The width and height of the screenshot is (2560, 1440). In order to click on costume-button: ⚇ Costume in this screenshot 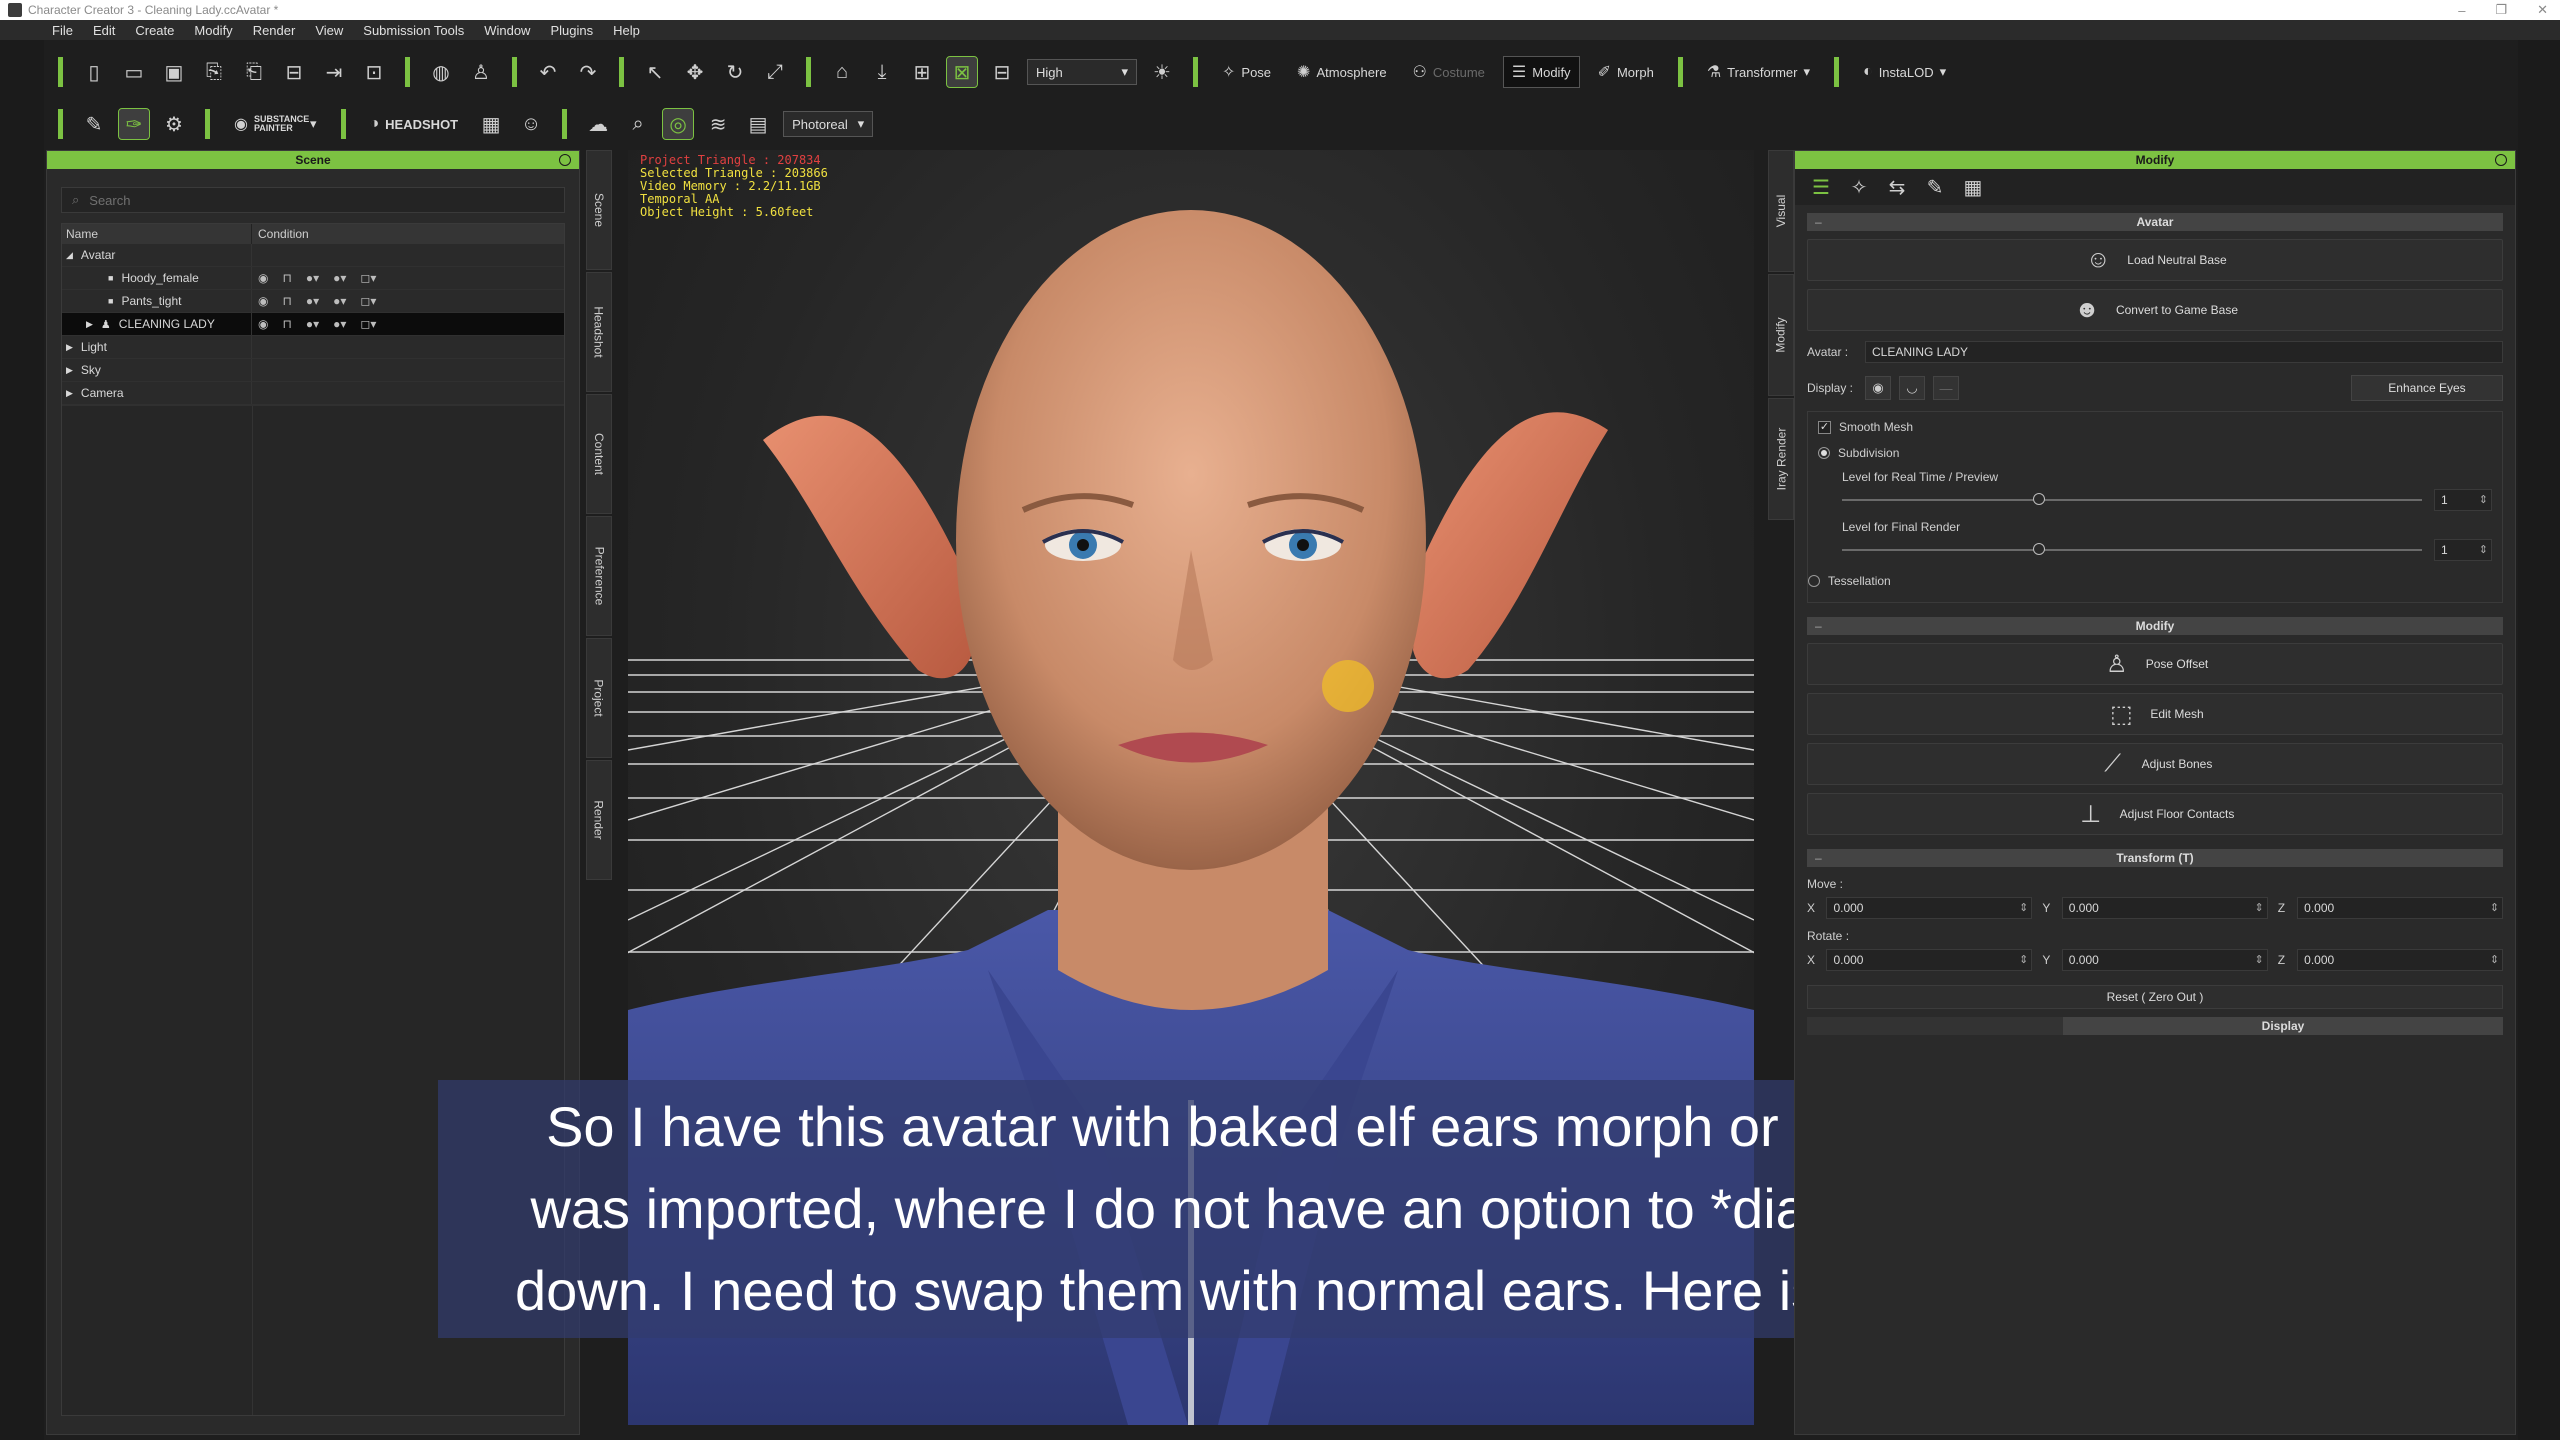, I will do `click(1449, 72)`.